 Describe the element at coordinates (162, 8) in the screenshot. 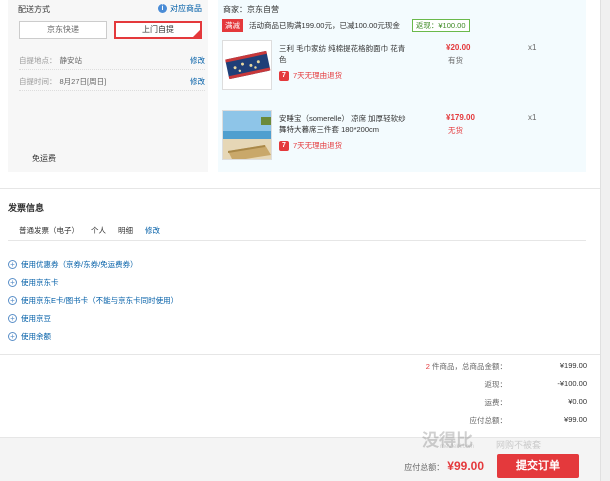

I see `info-icon: i` at that location.